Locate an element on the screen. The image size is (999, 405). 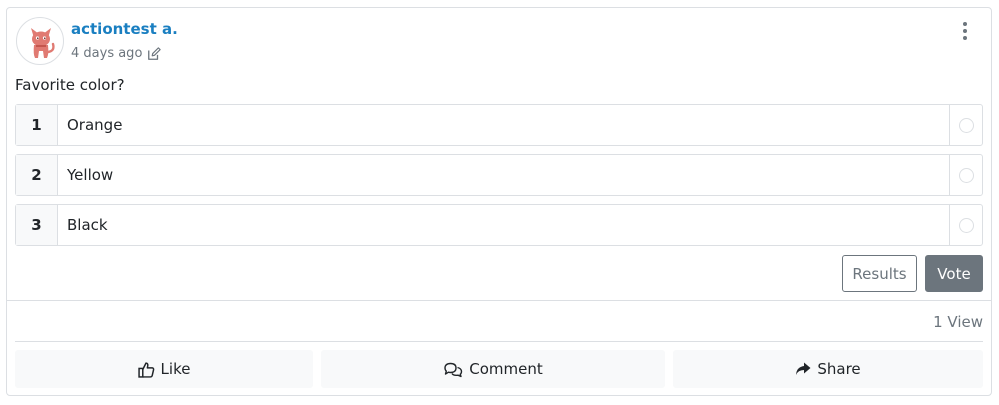
share-label: Share is located at coordinates (839, 369).